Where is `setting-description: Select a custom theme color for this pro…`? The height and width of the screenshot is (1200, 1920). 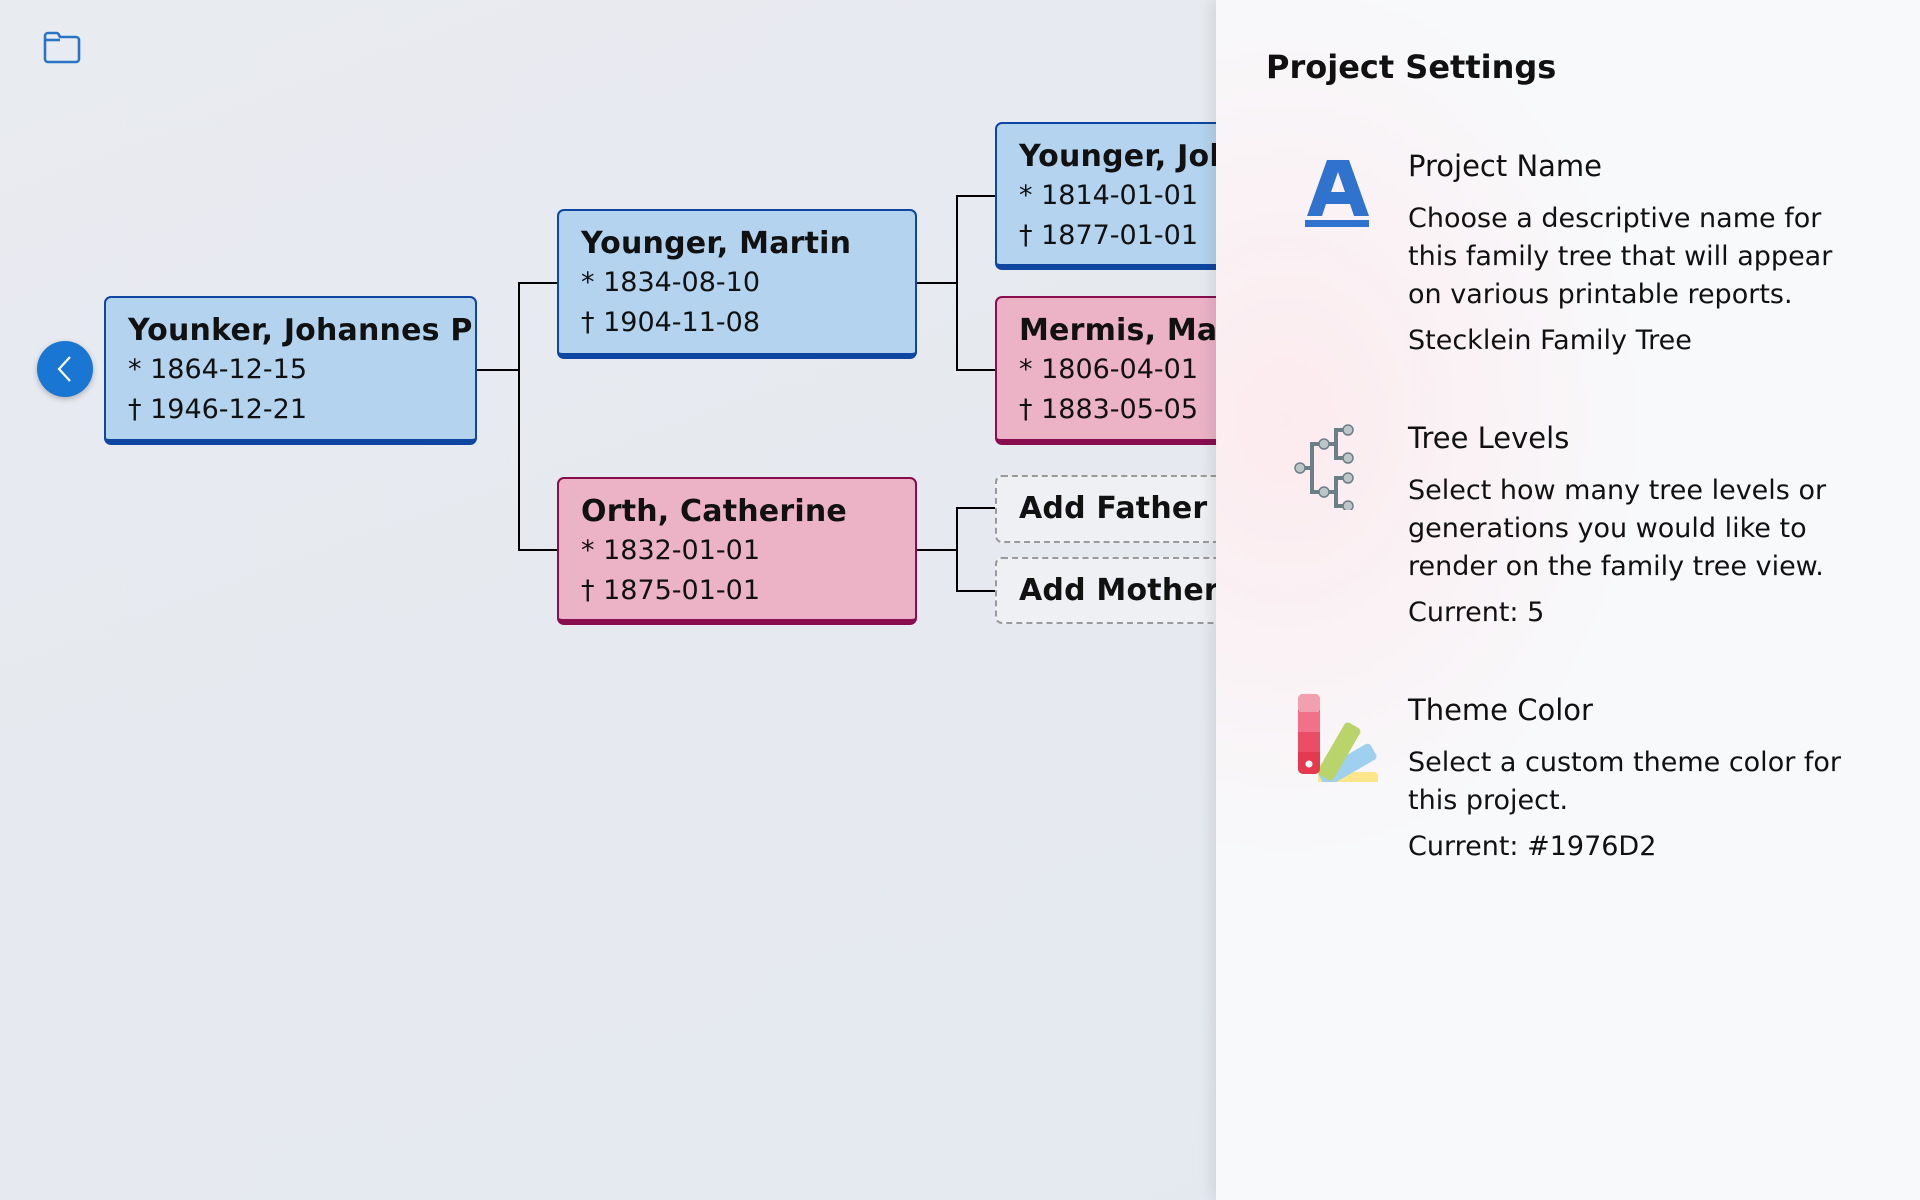
setting-description: Select a custom theme color for this pro… is located at coordinates (1625, 781).